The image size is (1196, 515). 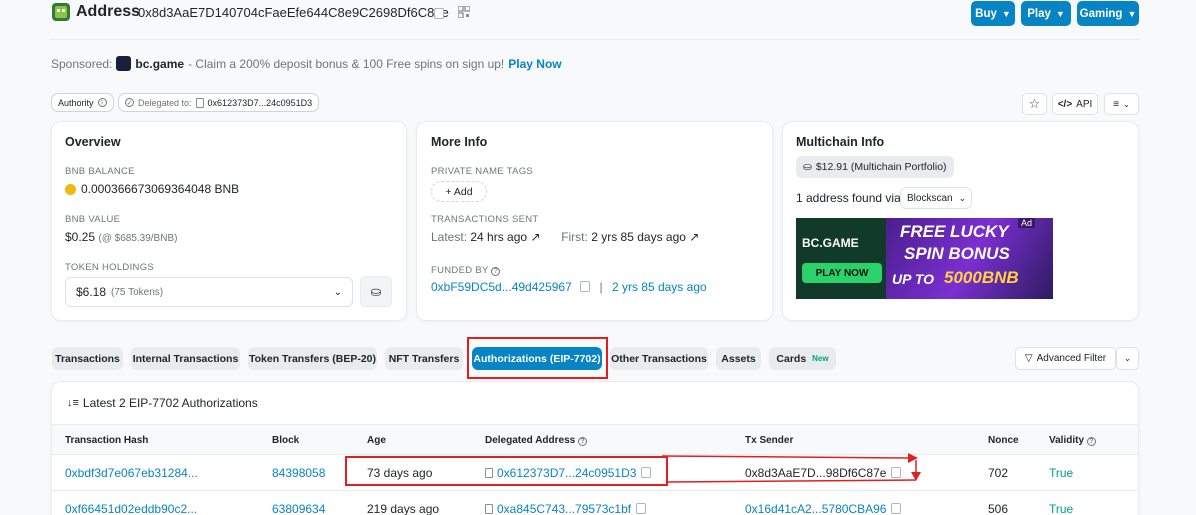 What do you see at coordinates (1003, 440) in the screenshot?
I see `col-nonce: Nonce` at bounding box center [1003, 440].